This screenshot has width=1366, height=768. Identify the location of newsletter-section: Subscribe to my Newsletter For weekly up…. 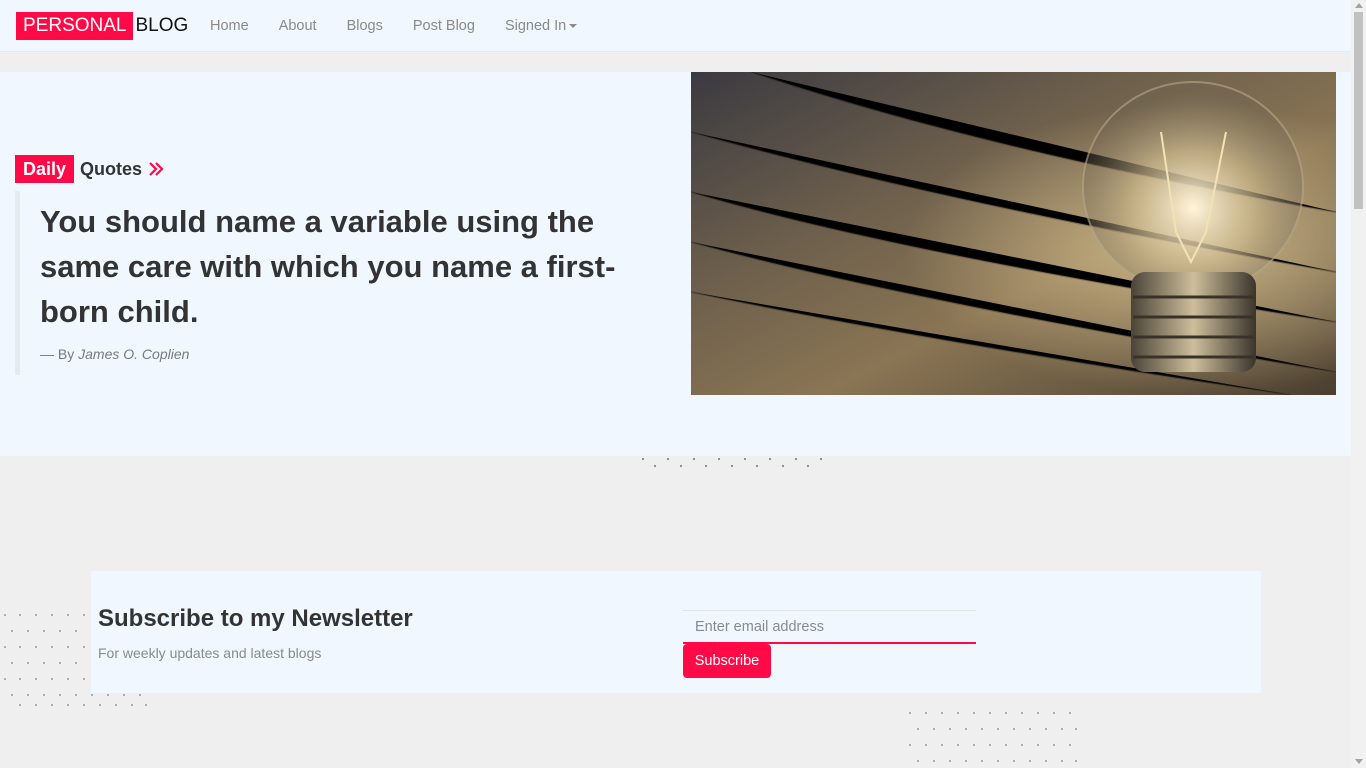
(676, 632).